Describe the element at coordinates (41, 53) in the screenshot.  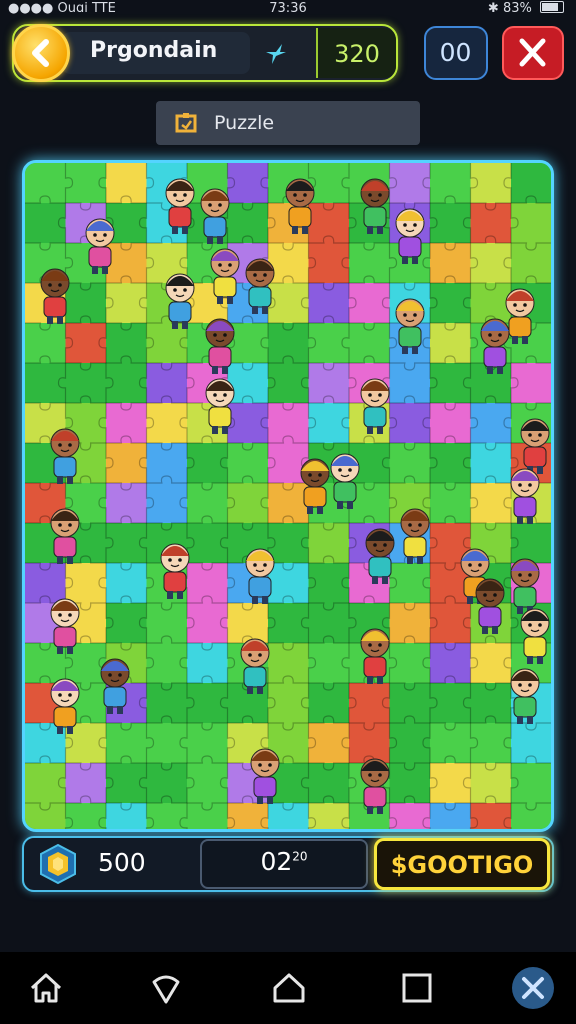
I see `back-button` at that location.